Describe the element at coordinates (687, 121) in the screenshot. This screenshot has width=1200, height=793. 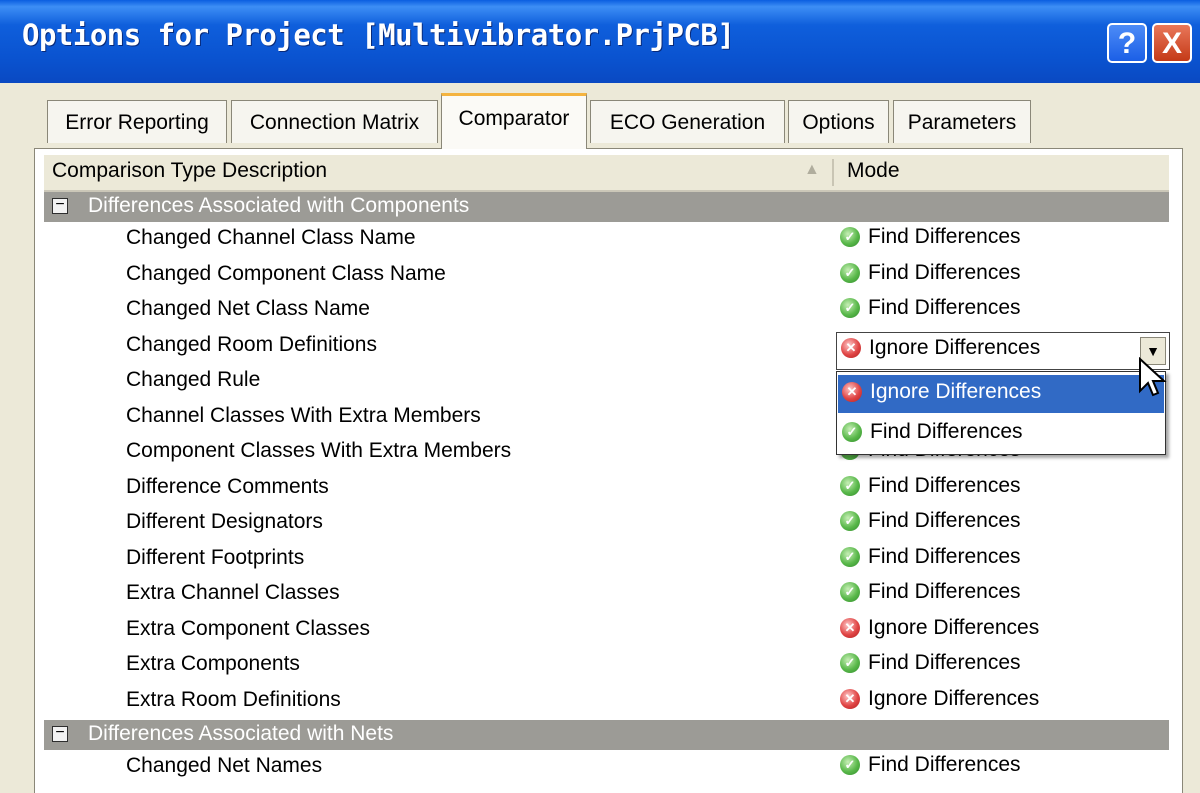
I see `tab-eco-generation: ECO Generation` at that location.